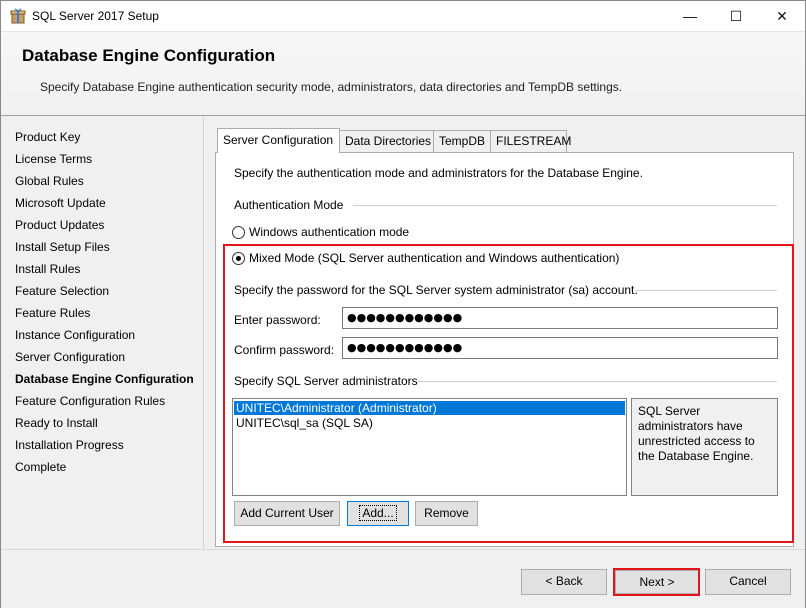 The height and width of the screenshot is (608, 806). Describe the element at coordinates (289, 205) in the screenshot. I see `auth-mode-label: Authentication Mode` at that location.